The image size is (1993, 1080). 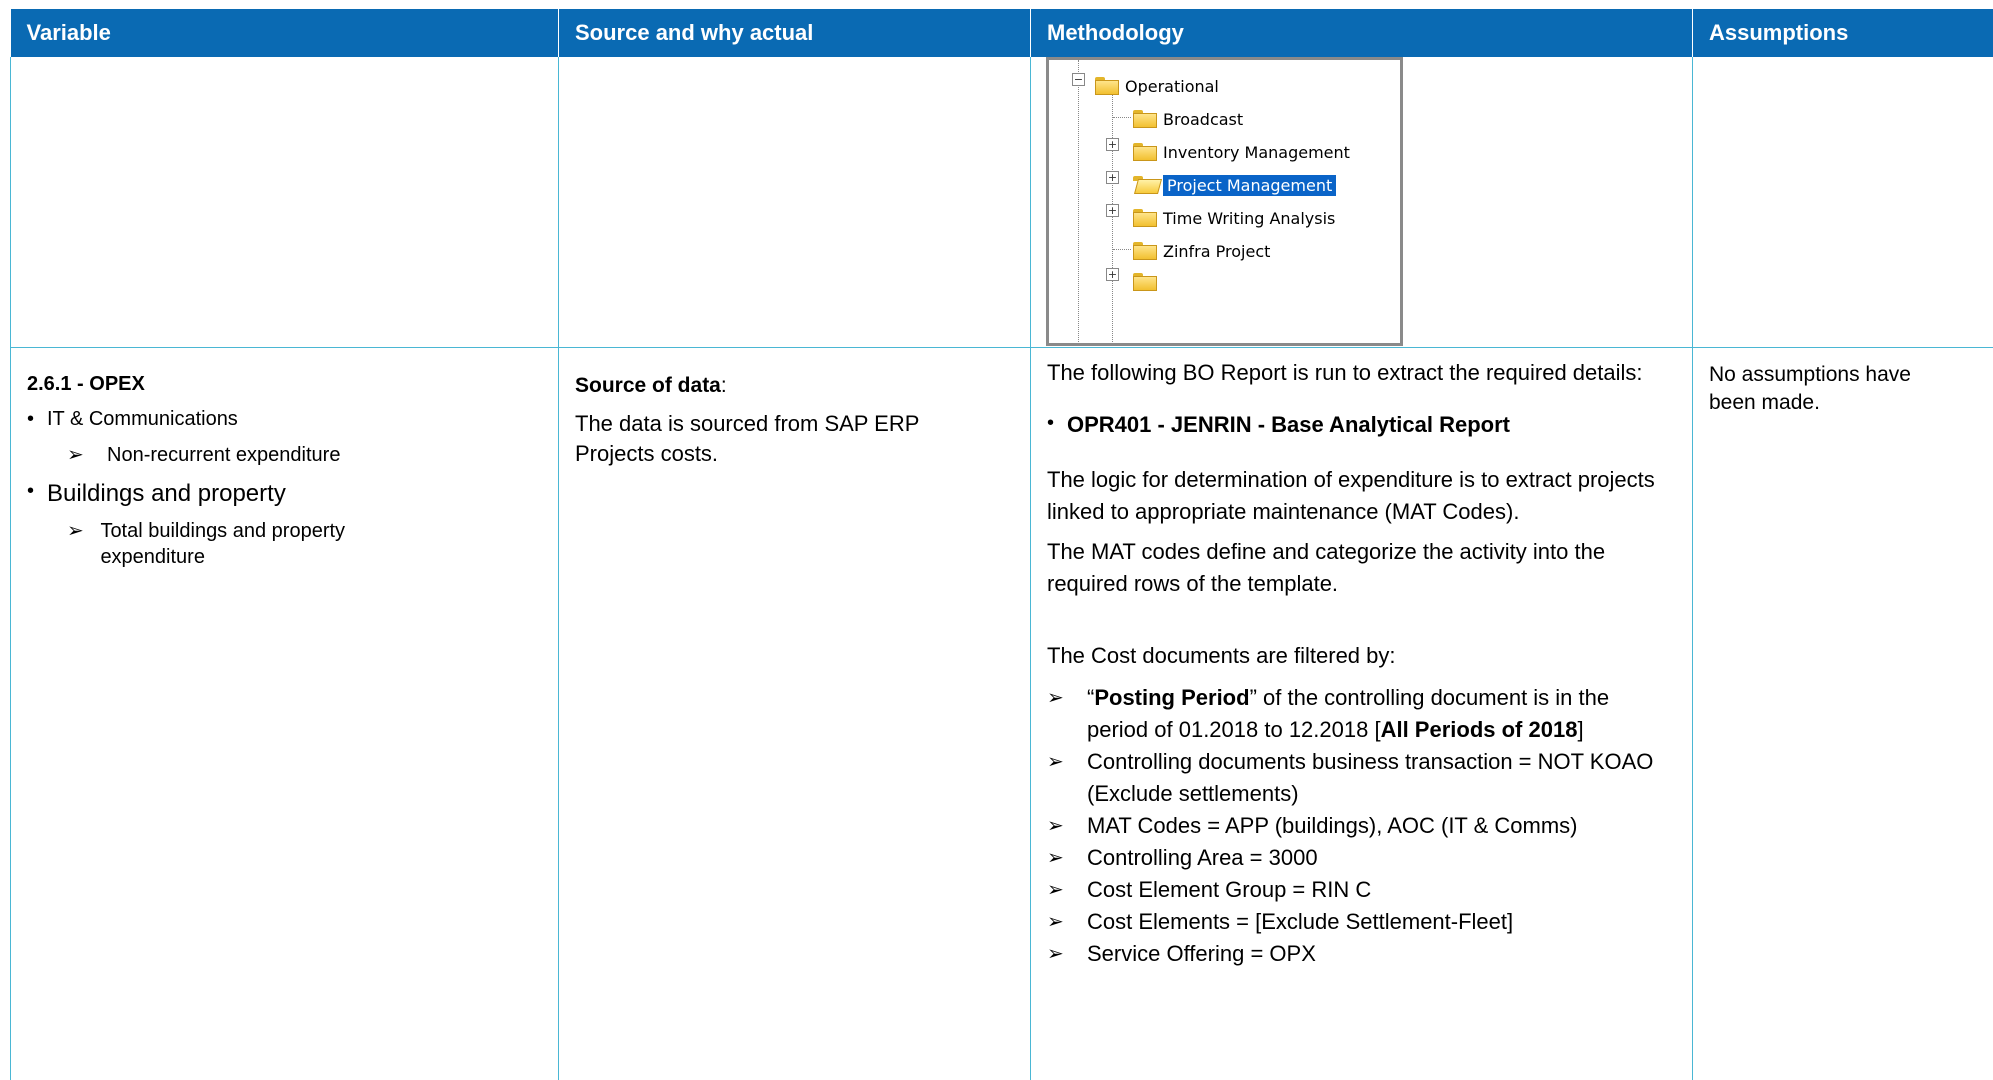 I want to click on tree-node-project-management: Project Management, so click(x=1235, y=185).